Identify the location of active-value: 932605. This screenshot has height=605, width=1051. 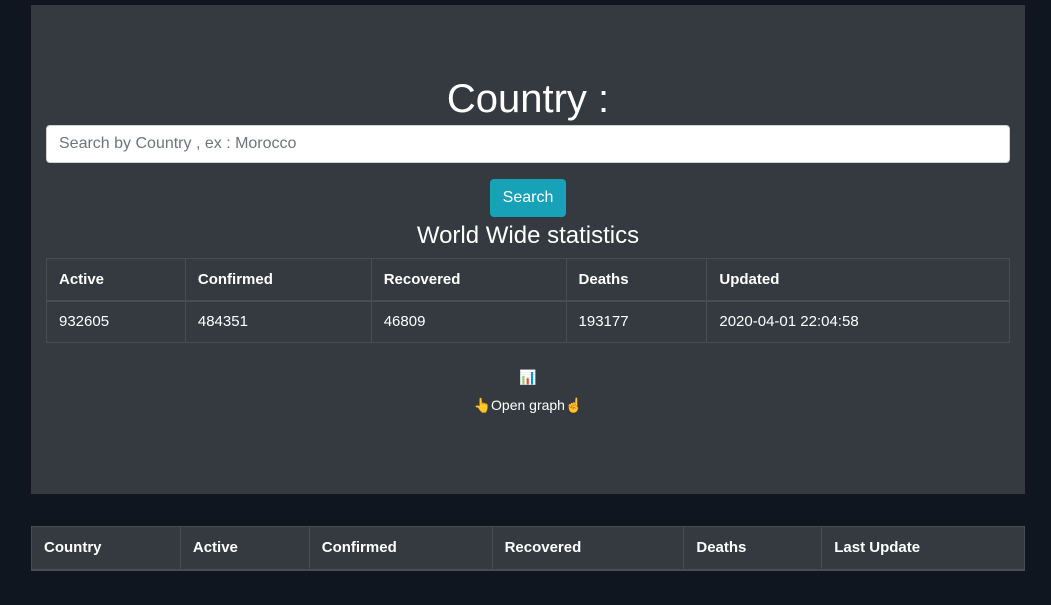
(116, 321).